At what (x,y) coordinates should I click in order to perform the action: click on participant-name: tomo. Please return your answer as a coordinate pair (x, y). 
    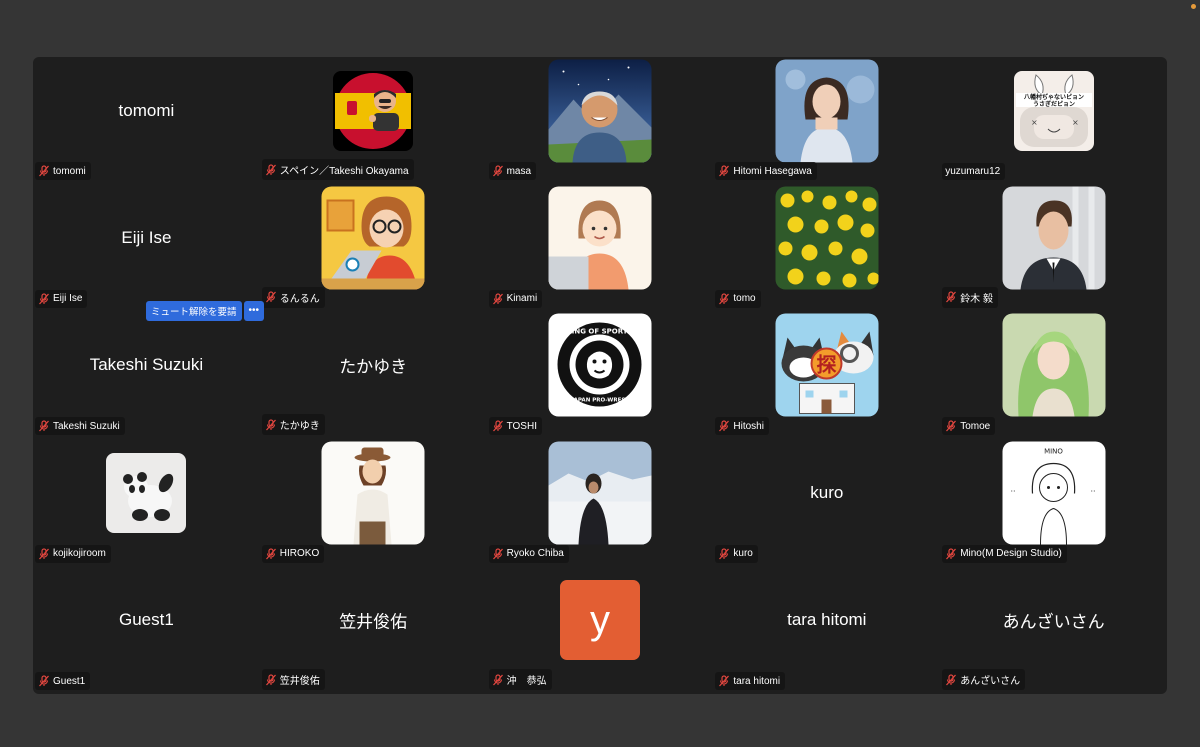
    Looking at the image, I should click on (744, 299).